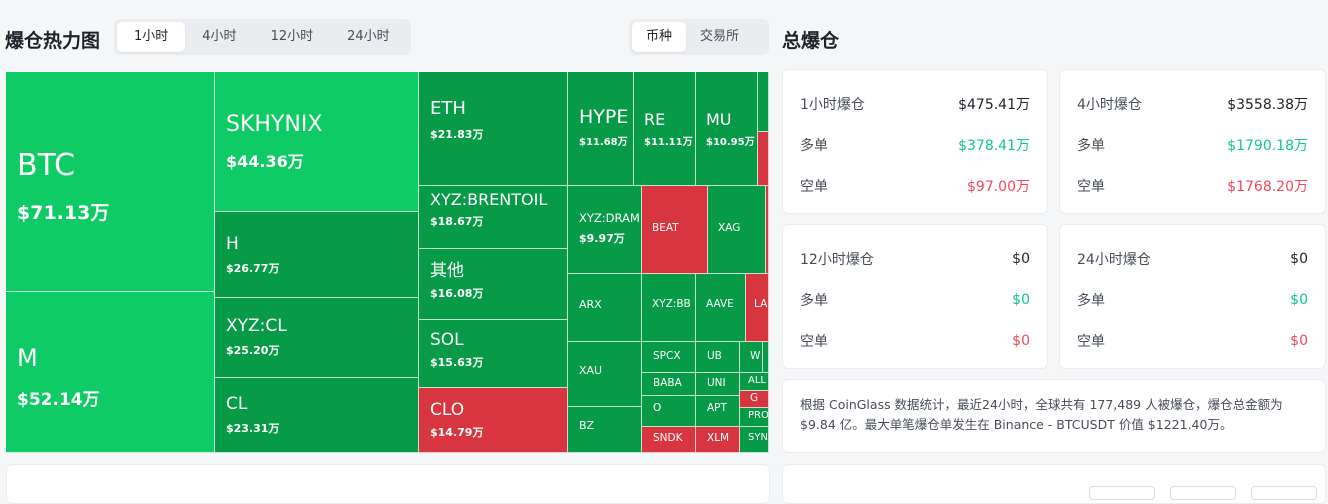 The image size is (1328, 504). I want to click on lower-right-panel, so click(1054, 484).